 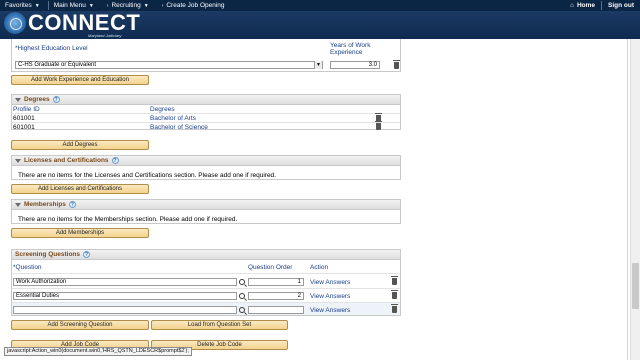 I want to click on dropdown-arrow-icon: ▼, so click(x=318, y=65).